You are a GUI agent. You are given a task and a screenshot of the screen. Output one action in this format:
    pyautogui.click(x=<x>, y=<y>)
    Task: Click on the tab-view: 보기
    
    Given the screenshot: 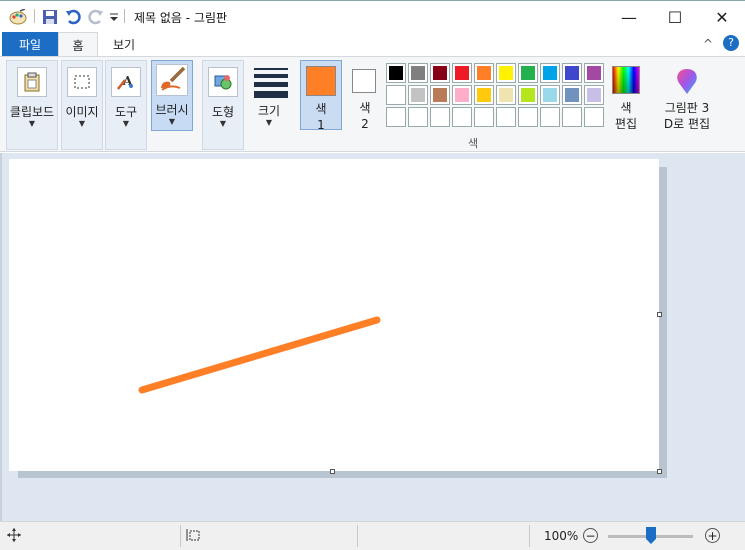 What is the action you would take?
    pyautogui.click(x=124, y=44)
    